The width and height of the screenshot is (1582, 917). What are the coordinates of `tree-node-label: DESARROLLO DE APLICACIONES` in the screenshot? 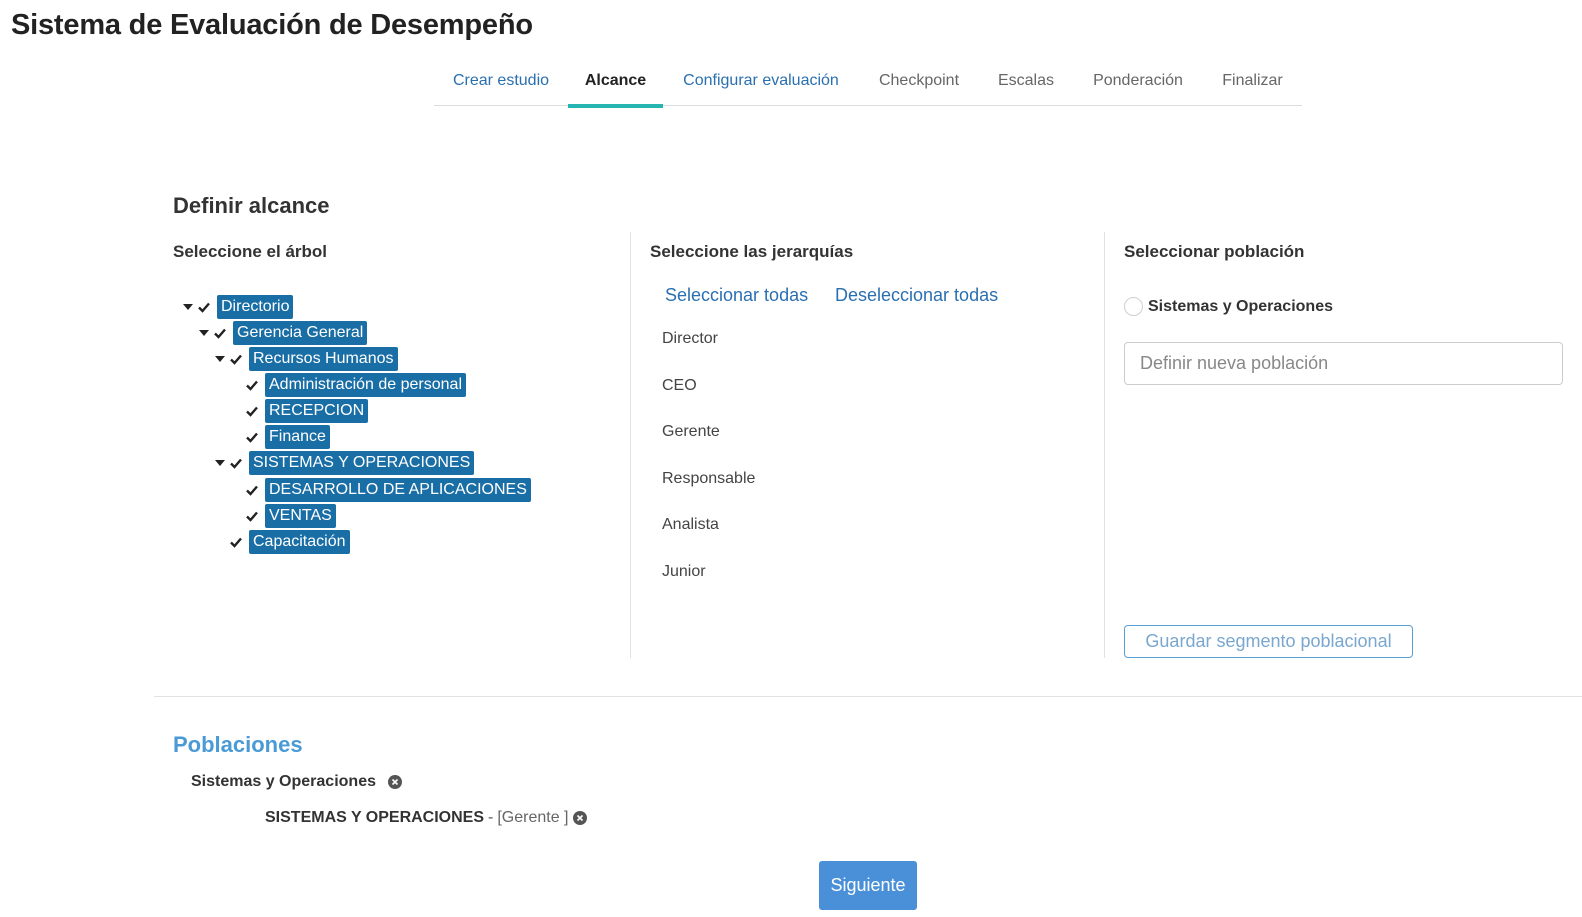 It's located at (398, 490).